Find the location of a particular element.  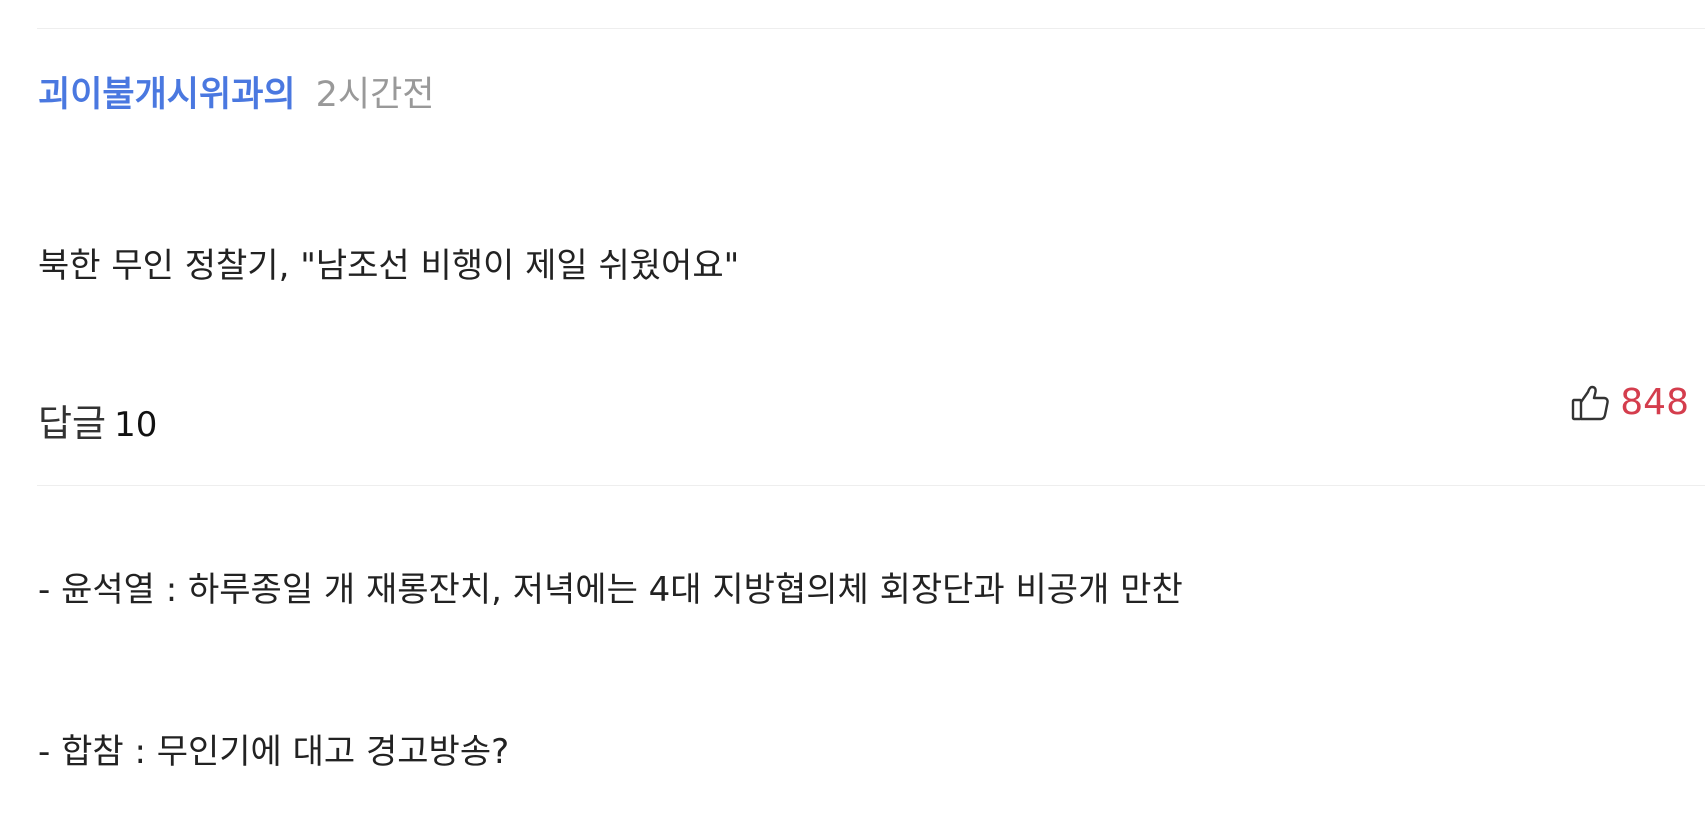

comment-body-line: - 합참 : 무인기에 대고 경고방송? is located at coordinates (274, 752).